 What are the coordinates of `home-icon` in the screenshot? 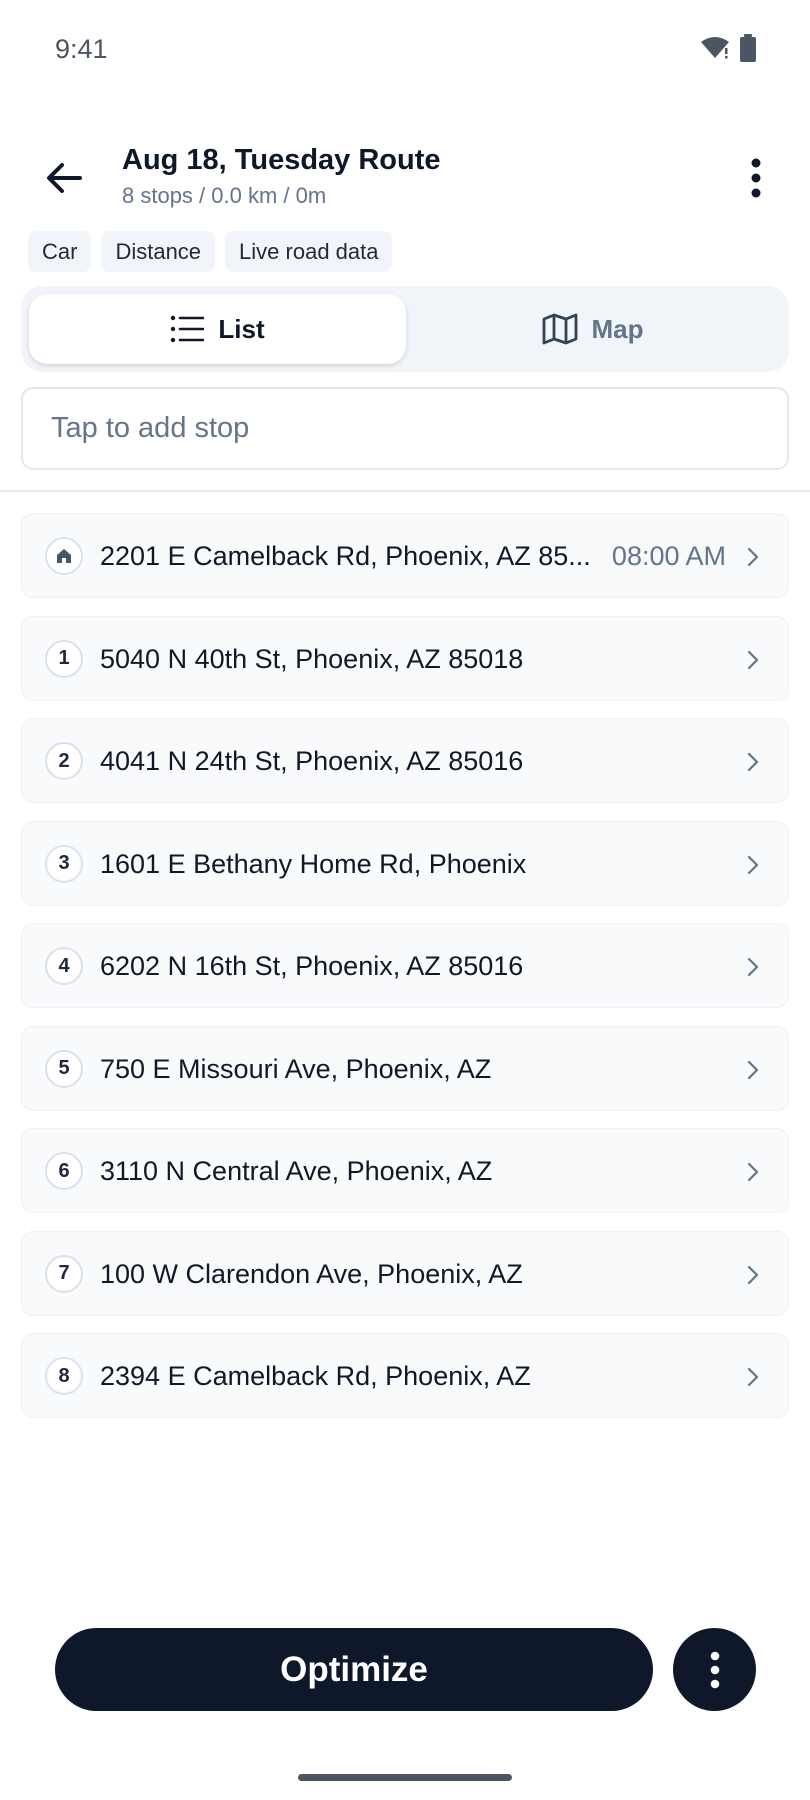 It's located at (64, 556).